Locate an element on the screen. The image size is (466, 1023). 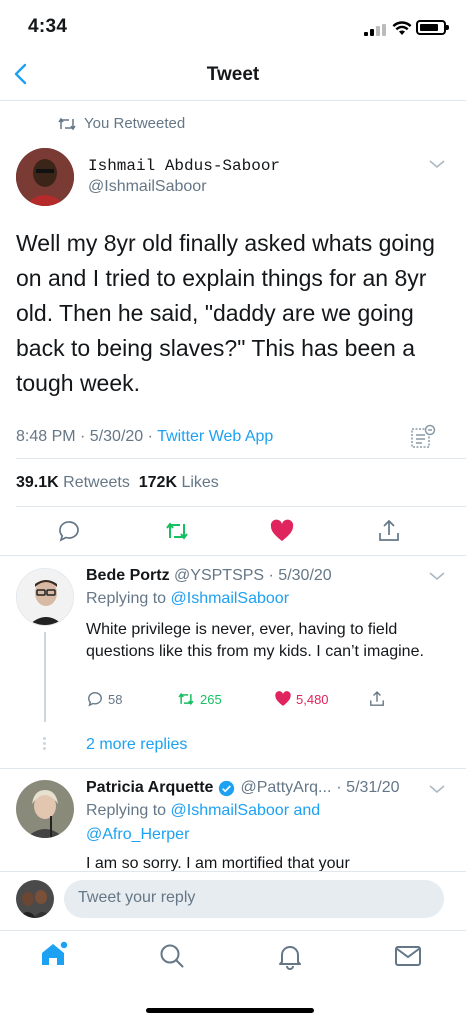
tweet-meta: 8:48 PM · 5/30/20 · Twitter Web App is located at coordinates (144, 437).